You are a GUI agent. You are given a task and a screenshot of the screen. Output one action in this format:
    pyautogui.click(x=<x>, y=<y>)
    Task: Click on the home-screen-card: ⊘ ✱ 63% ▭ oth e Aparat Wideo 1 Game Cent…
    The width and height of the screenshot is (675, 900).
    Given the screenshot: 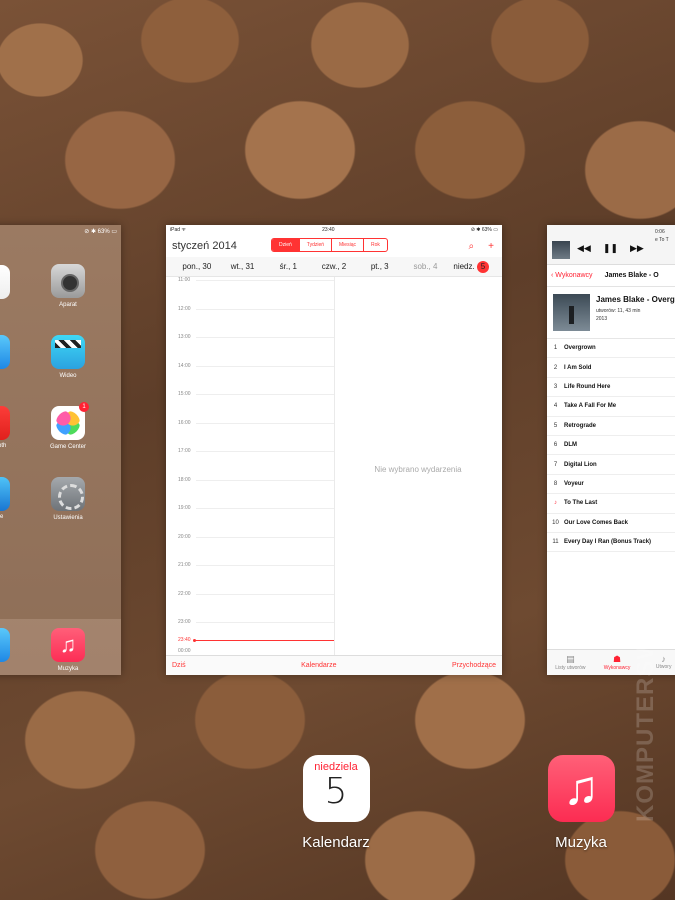 What is the action you would take?
    pyautogui.click(x=60, y=450)
    